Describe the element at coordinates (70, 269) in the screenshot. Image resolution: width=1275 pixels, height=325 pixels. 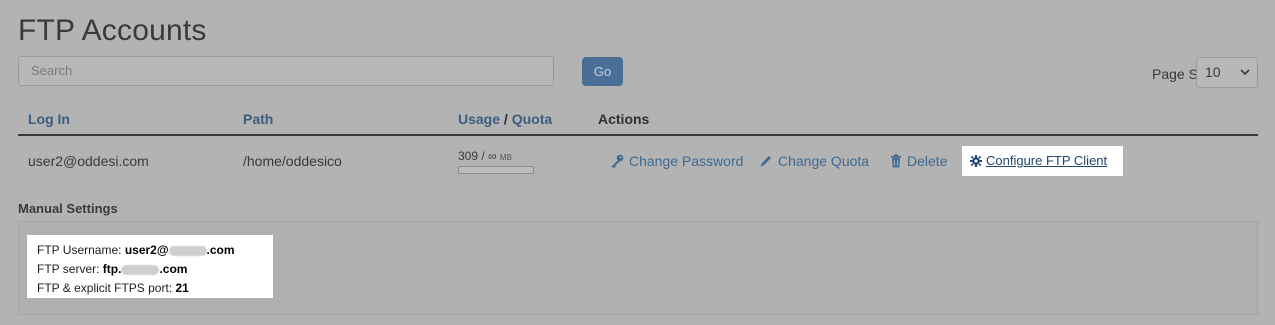
I see `manual-server-label: FTP server:` at that location.